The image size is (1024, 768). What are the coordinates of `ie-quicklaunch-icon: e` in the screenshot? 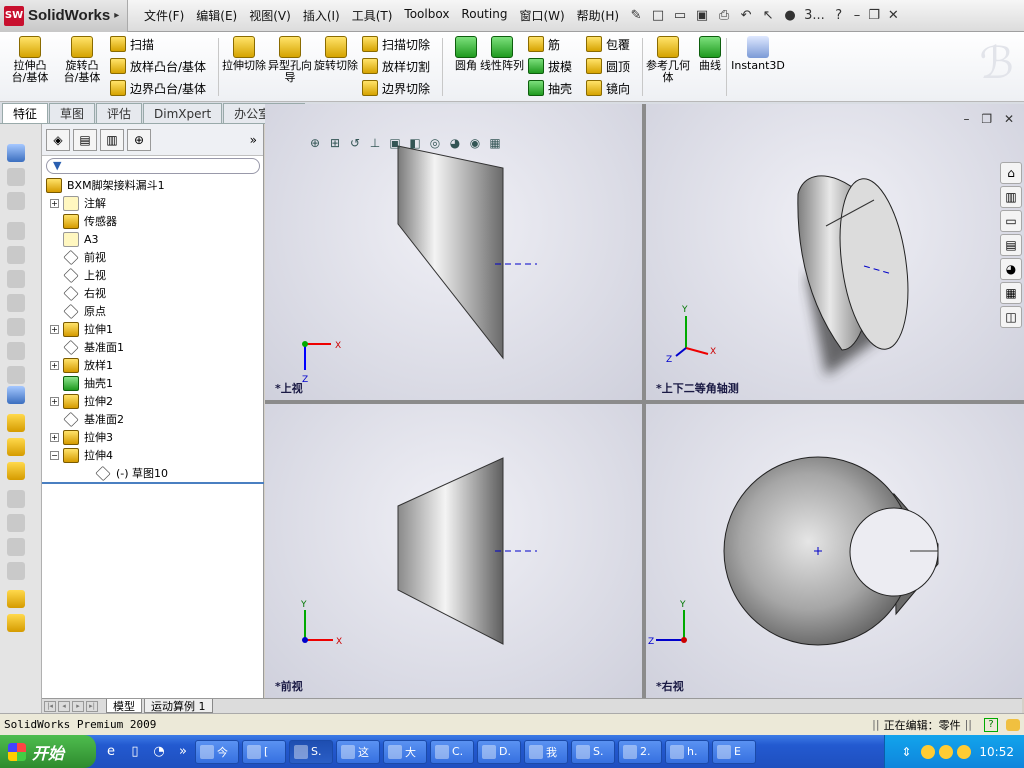 It's located at (111, 752).